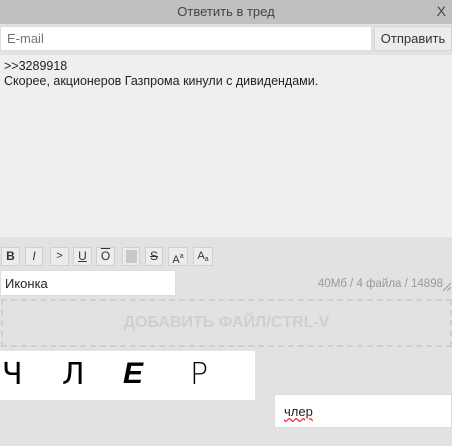 The image size is (452, 446). I want to click on sup-small: a, so click(181, 256).